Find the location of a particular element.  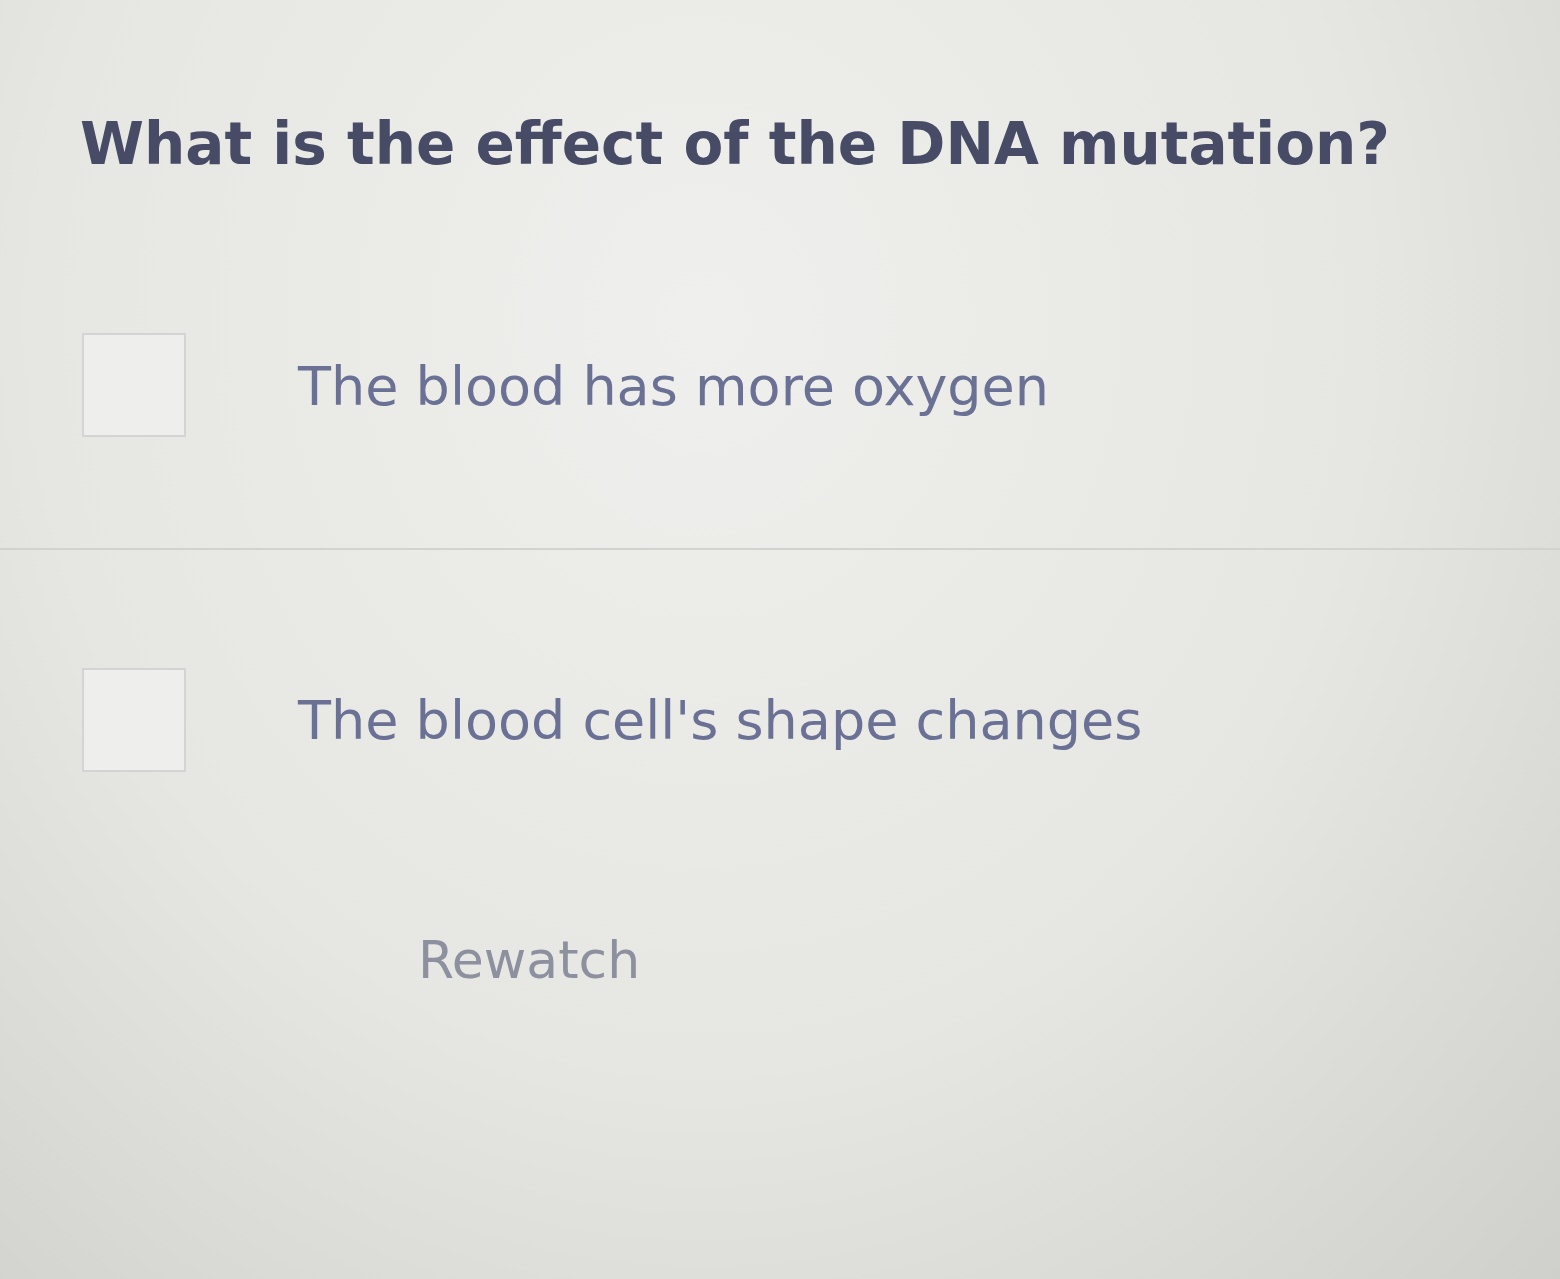

option-label: The blood cell's shape changes is located at coordinates (720, 720).